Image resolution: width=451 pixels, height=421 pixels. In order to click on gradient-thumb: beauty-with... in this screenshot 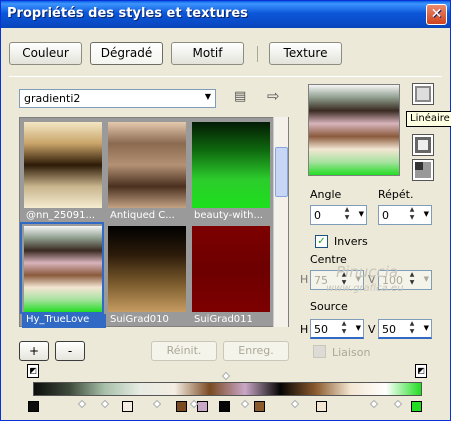, I will do `click(230, 170)`.